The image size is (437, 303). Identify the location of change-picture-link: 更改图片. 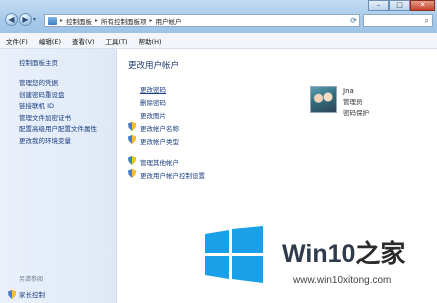
(166, 114).